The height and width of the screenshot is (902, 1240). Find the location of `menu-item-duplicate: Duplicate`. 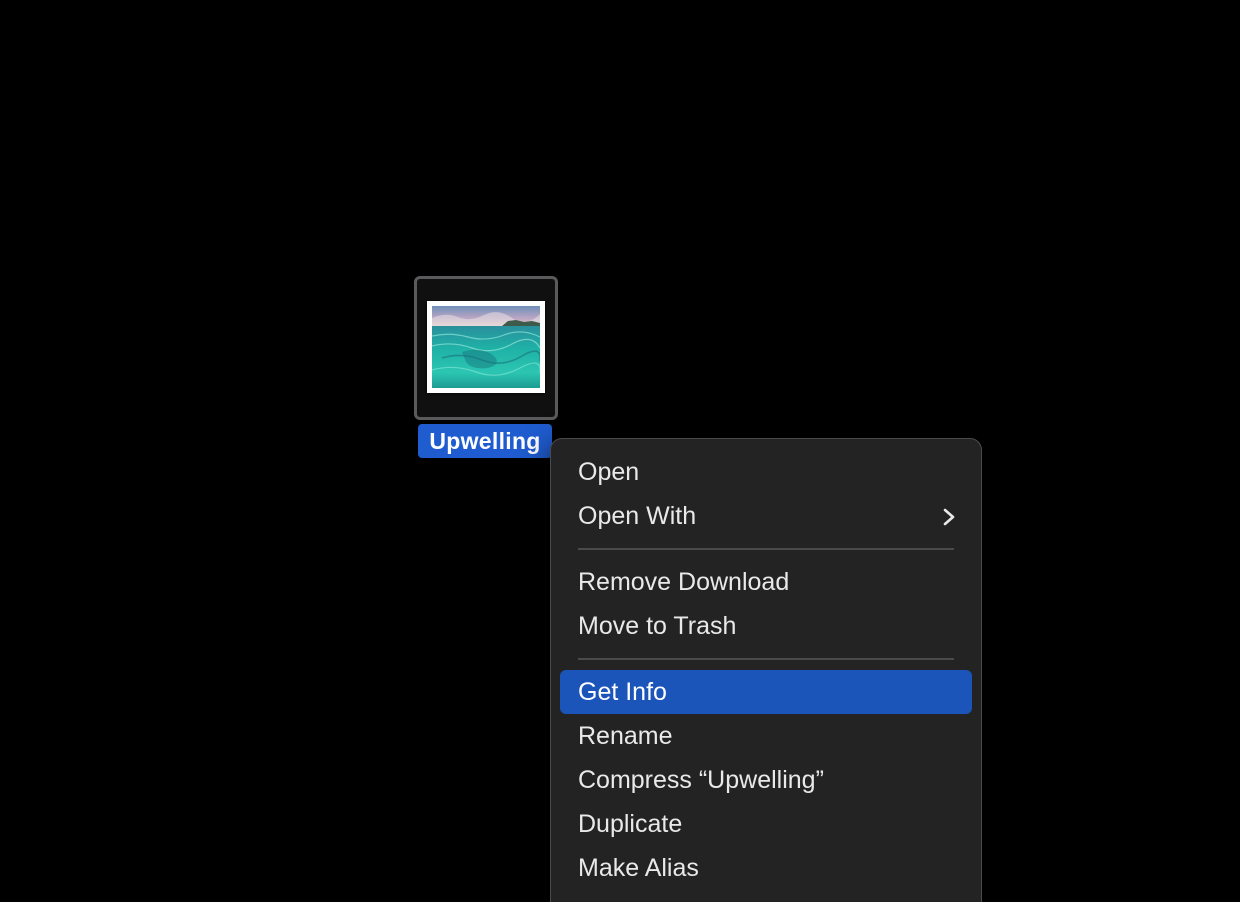

menu-item-duplicate: Duplicate is located at coordinates (766, 824).